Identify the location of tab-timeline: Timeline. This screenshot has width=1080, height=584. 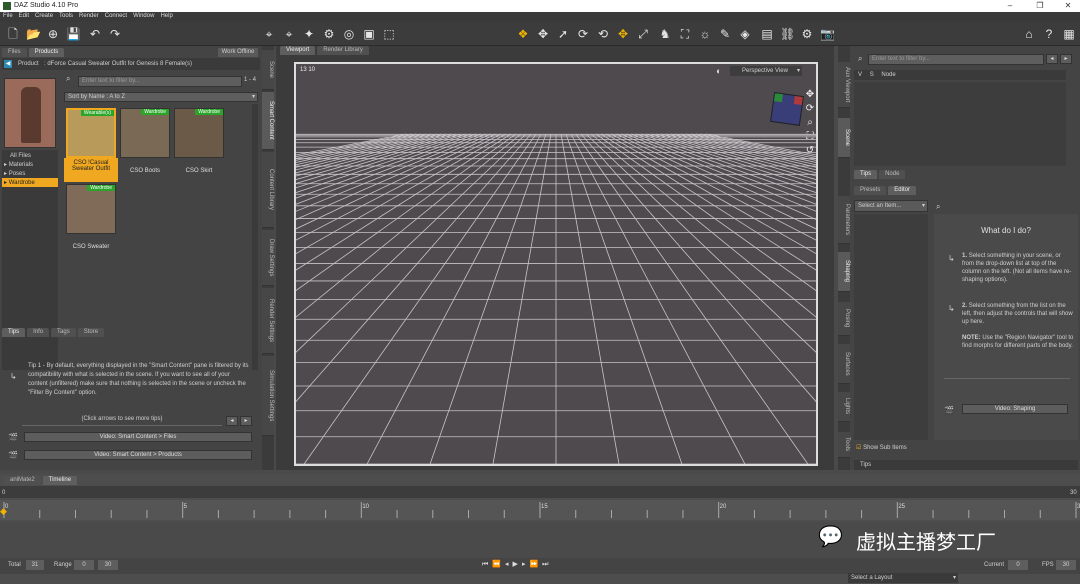
(60, 480).